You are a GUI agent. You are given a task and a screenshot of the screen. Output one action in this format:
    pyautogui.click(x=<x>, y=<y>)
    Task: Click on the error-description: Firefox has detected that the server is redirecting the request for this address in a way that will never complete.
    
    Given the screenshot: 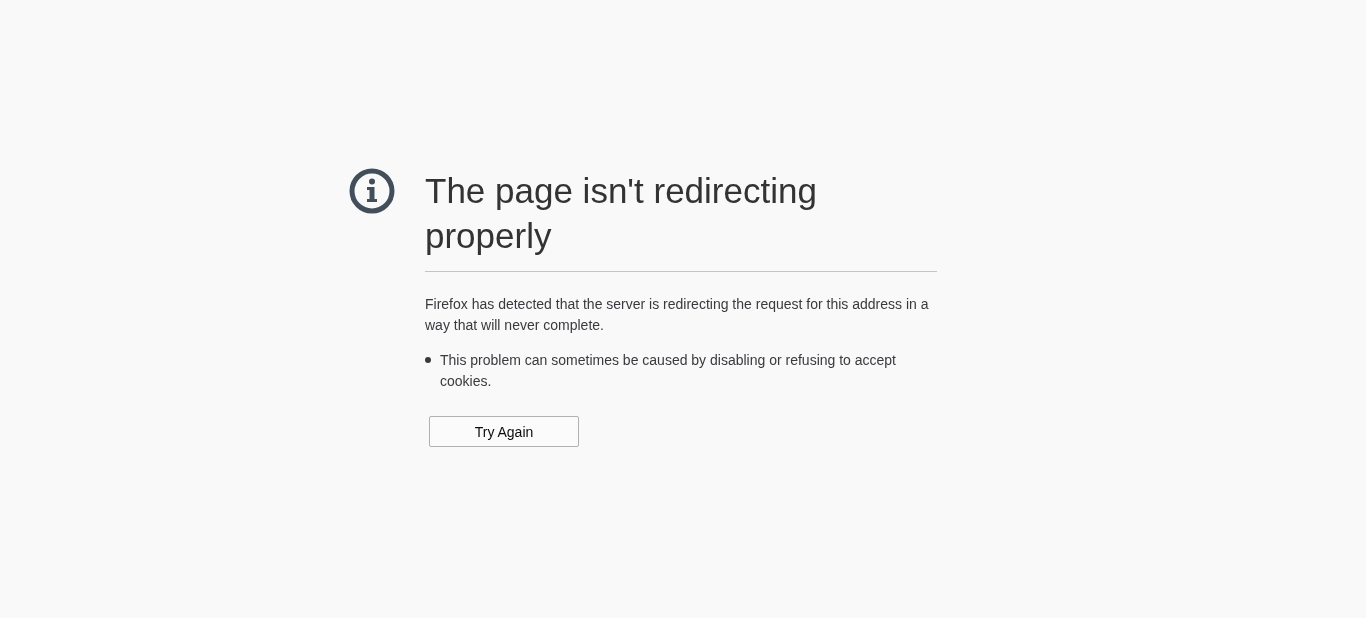 What is the action you would take?
    pyautogui.click(x=677, y=315)
    